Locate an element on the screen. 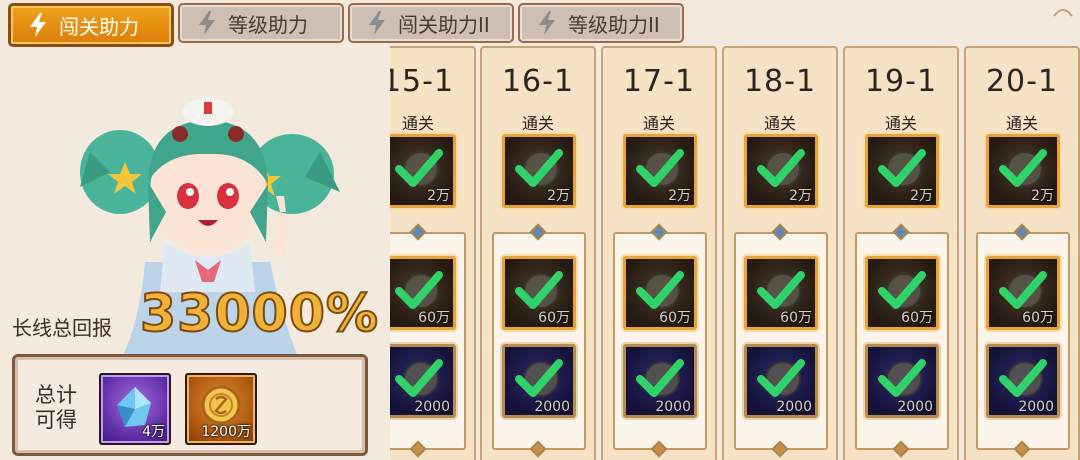  reward-gold: 1200万 is located at coordinates (221, 409).